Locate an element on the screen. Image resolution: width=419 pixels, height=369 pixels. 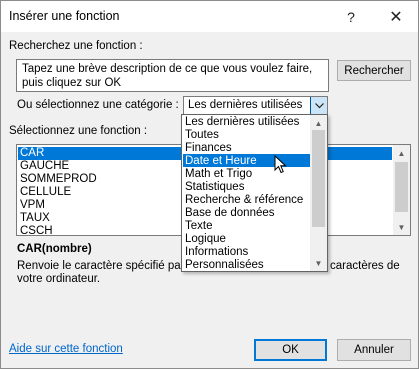
dropdown-option: Math et Trigo is located at coordinates (218, 174).